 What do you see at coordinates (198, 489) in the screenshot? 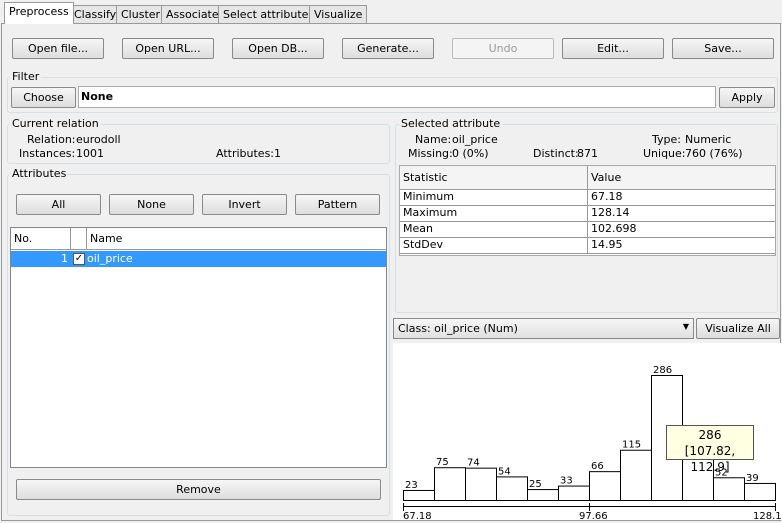
I see `remove-button: Remove` at bounding box center [198, 489].